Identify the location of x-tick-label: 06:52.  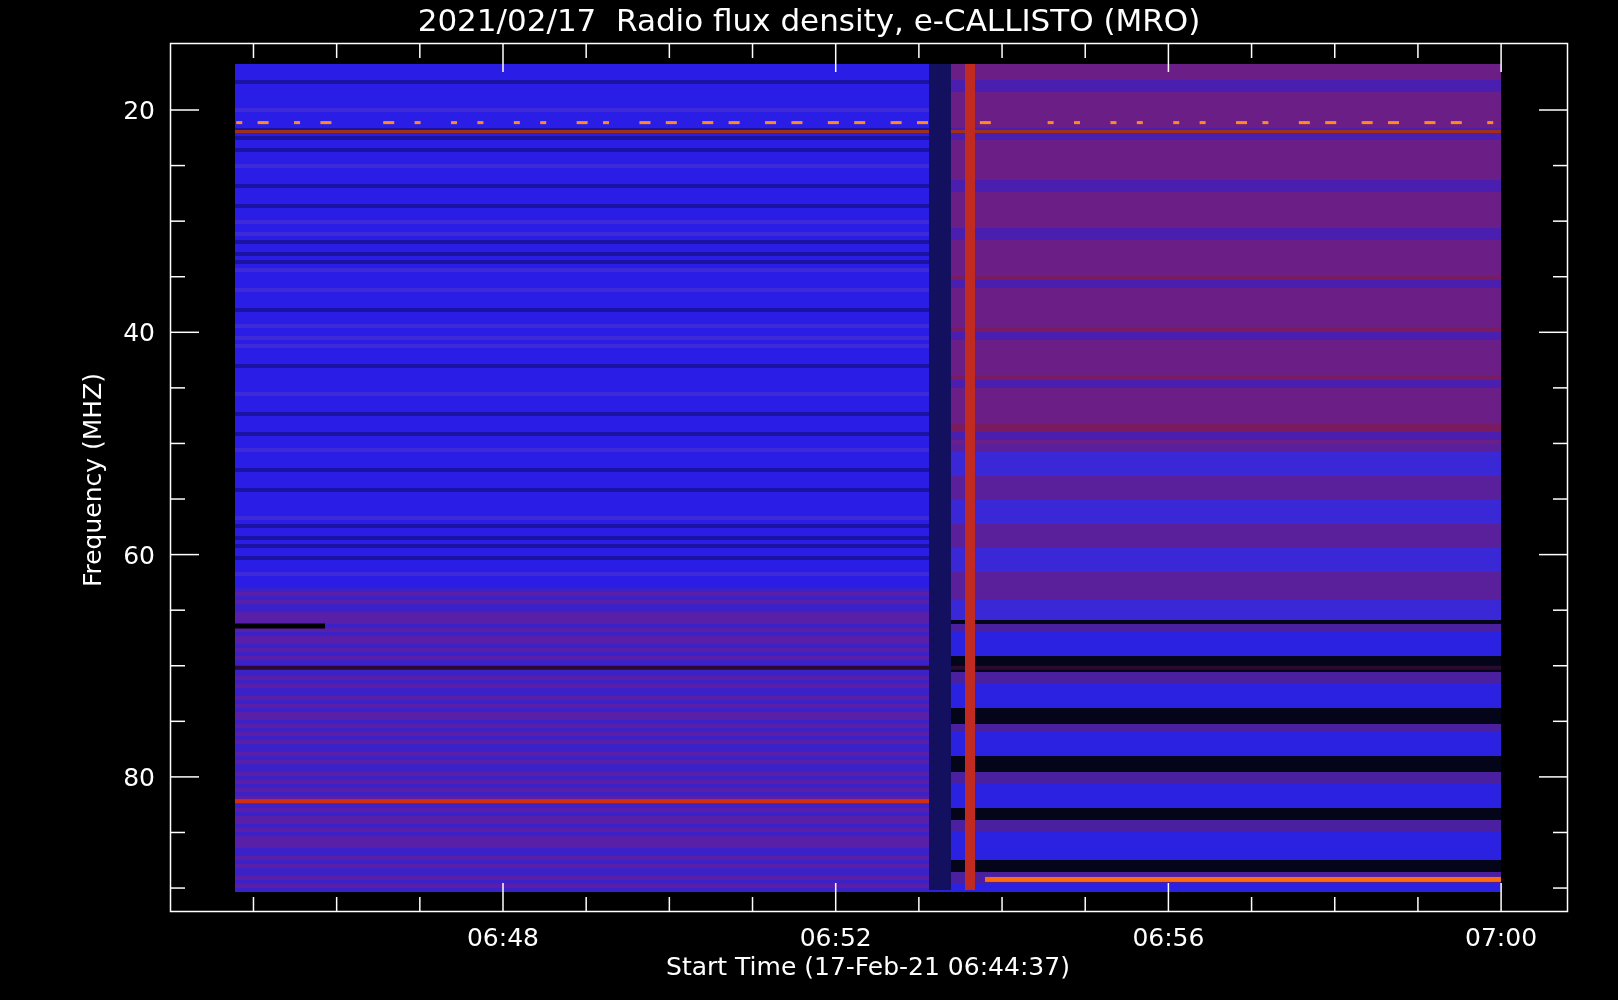
(835, 937).